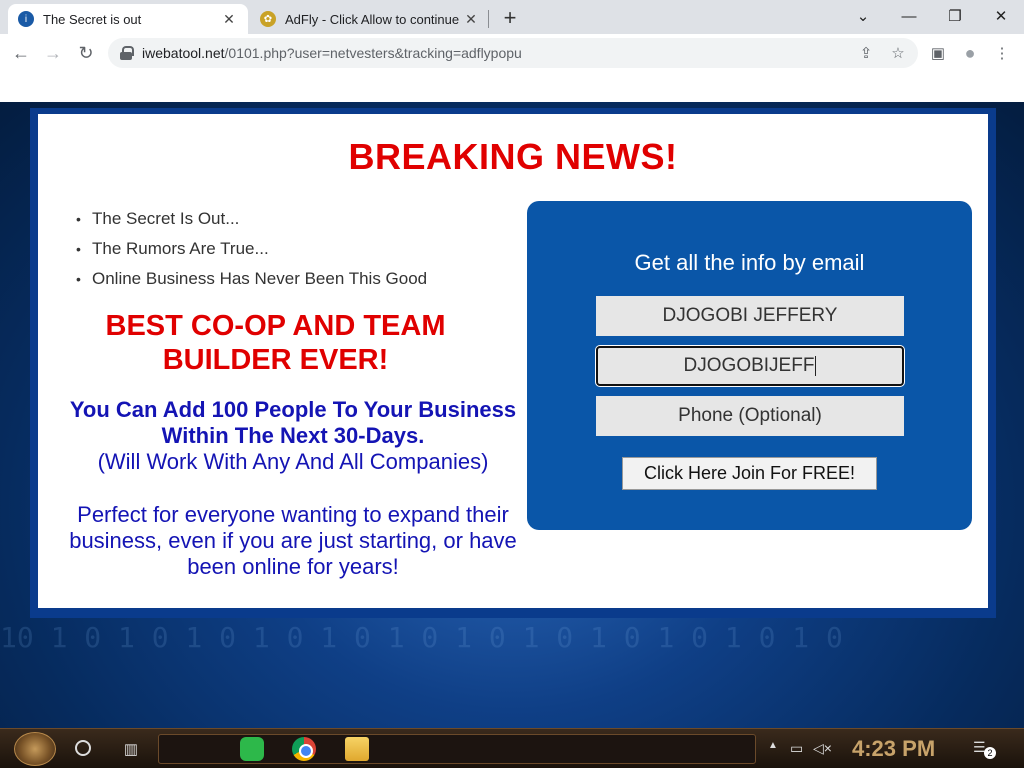 This screenshot has height=768, width=1024. I want to click on start-button-icon, so click(35, 749).